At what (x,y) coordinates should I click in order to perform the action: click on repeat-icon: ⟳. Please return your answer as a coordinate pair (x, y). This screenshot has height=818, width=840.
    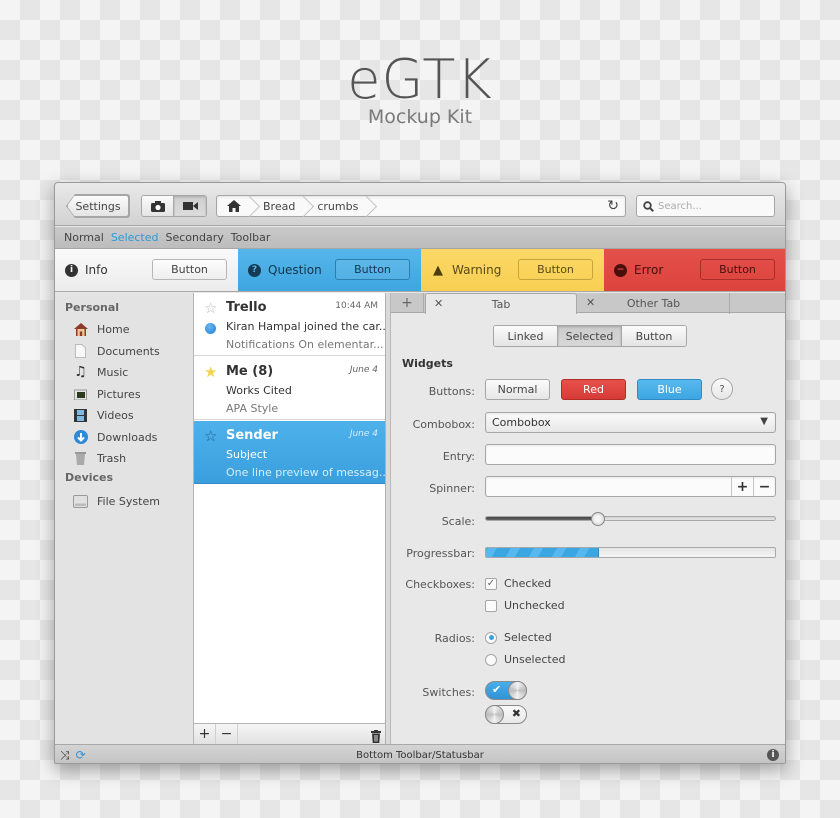
    Looking at the image, I should click on (81, 755).